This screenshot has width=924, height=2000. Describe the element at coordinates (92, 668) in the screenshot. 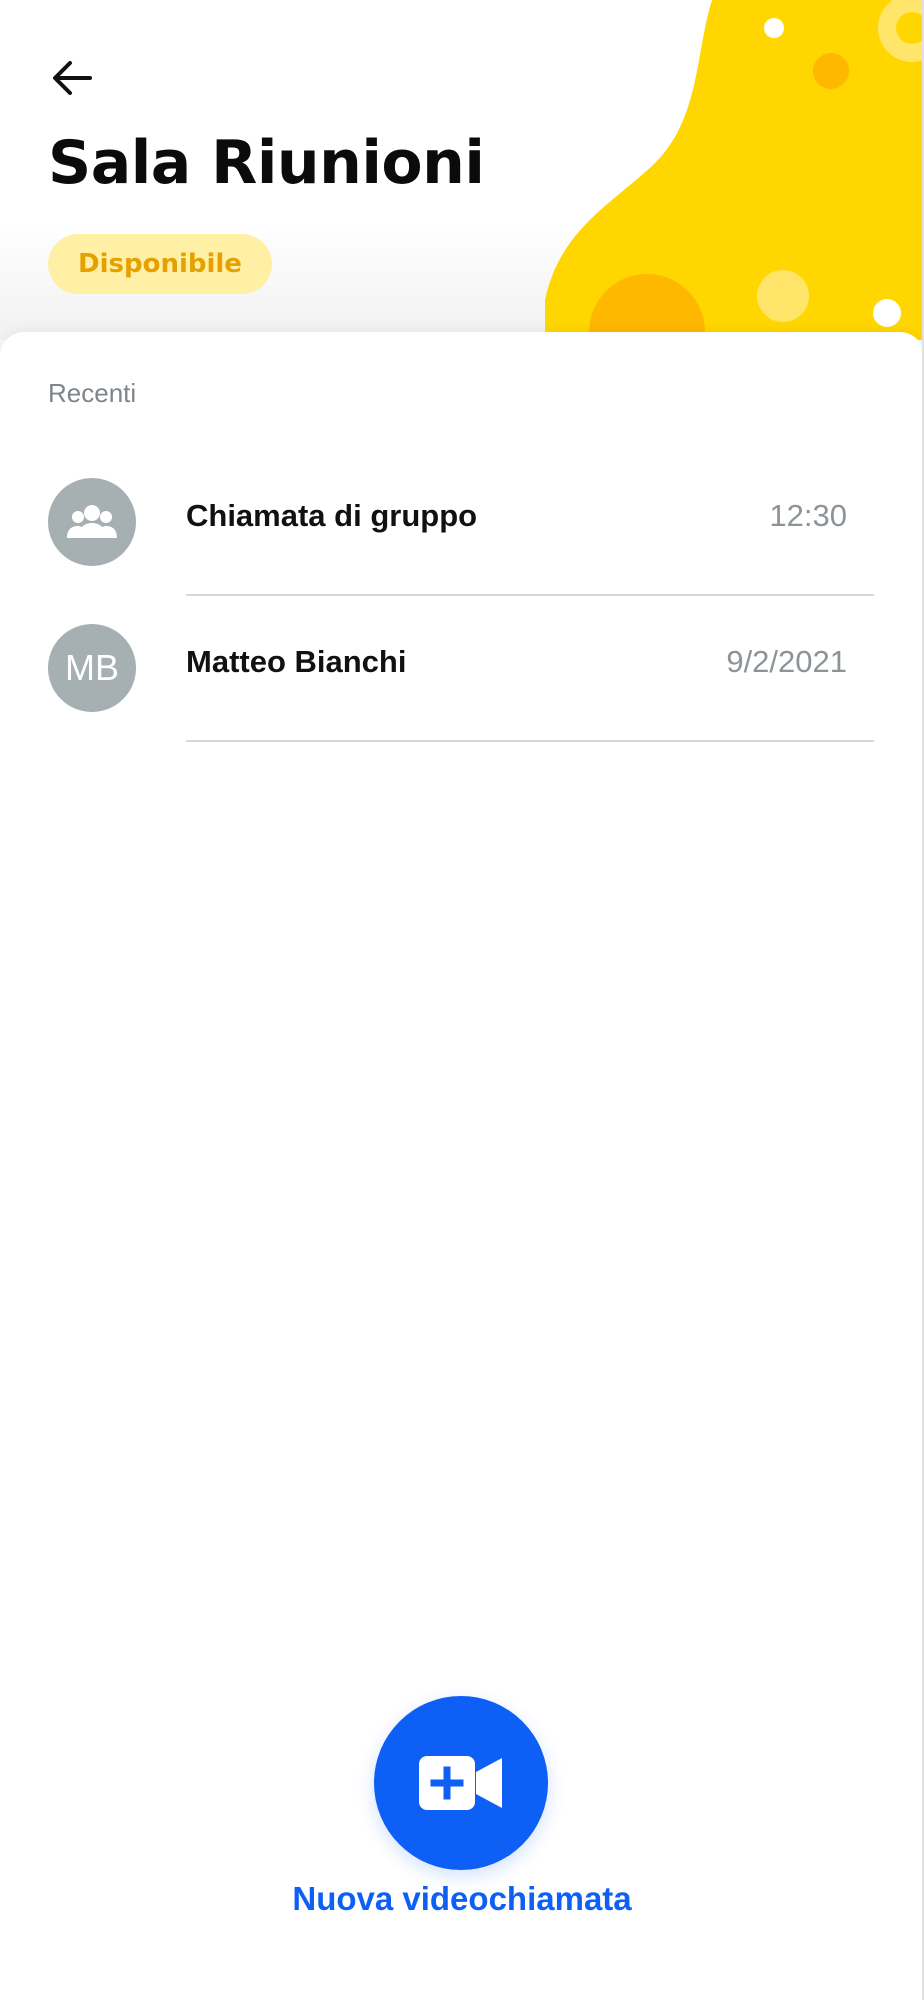

I see `contact-avatar: MB` at that location.